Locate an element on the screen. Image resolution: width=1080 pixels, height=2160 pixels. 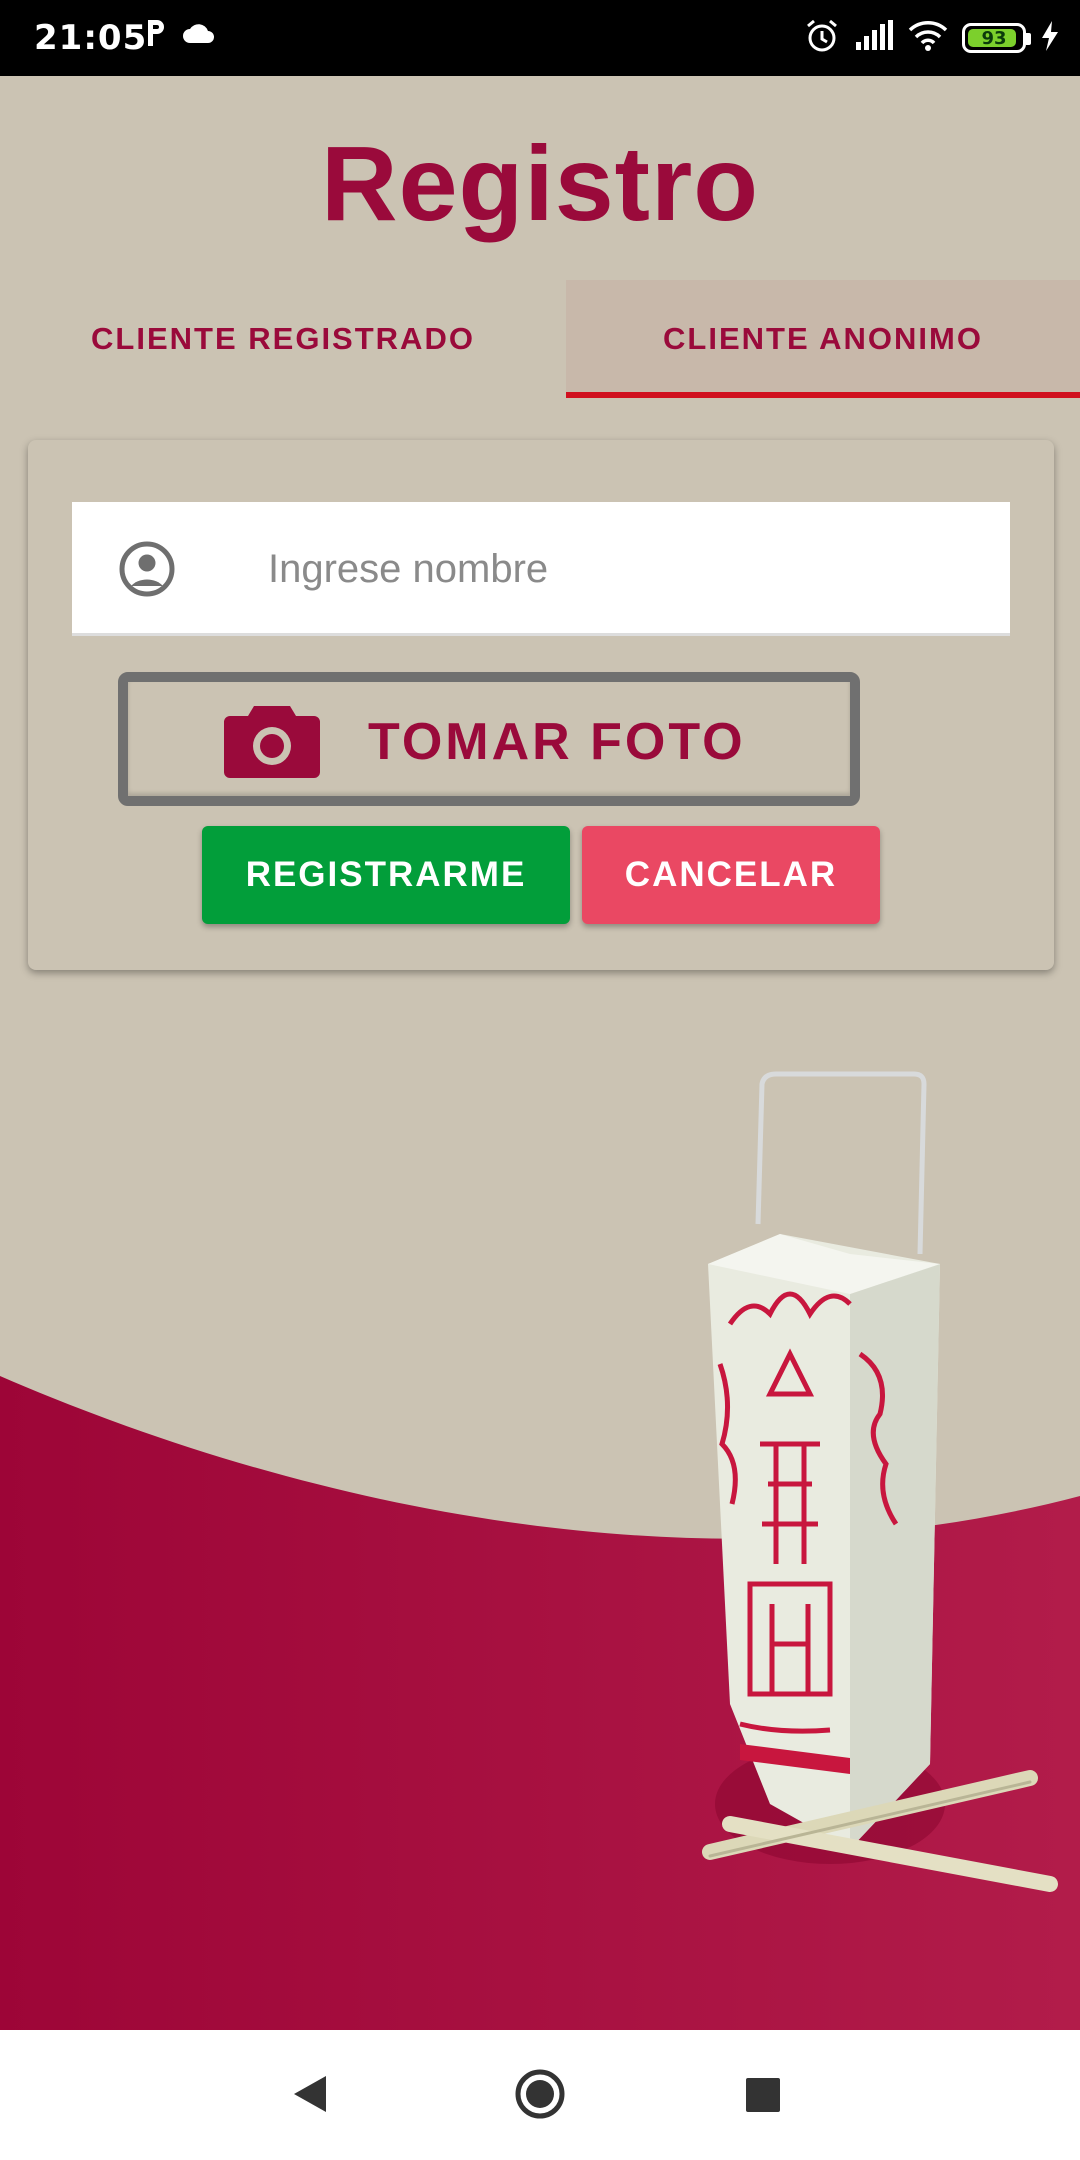
home-icon is located at coordinates (540, 2096).